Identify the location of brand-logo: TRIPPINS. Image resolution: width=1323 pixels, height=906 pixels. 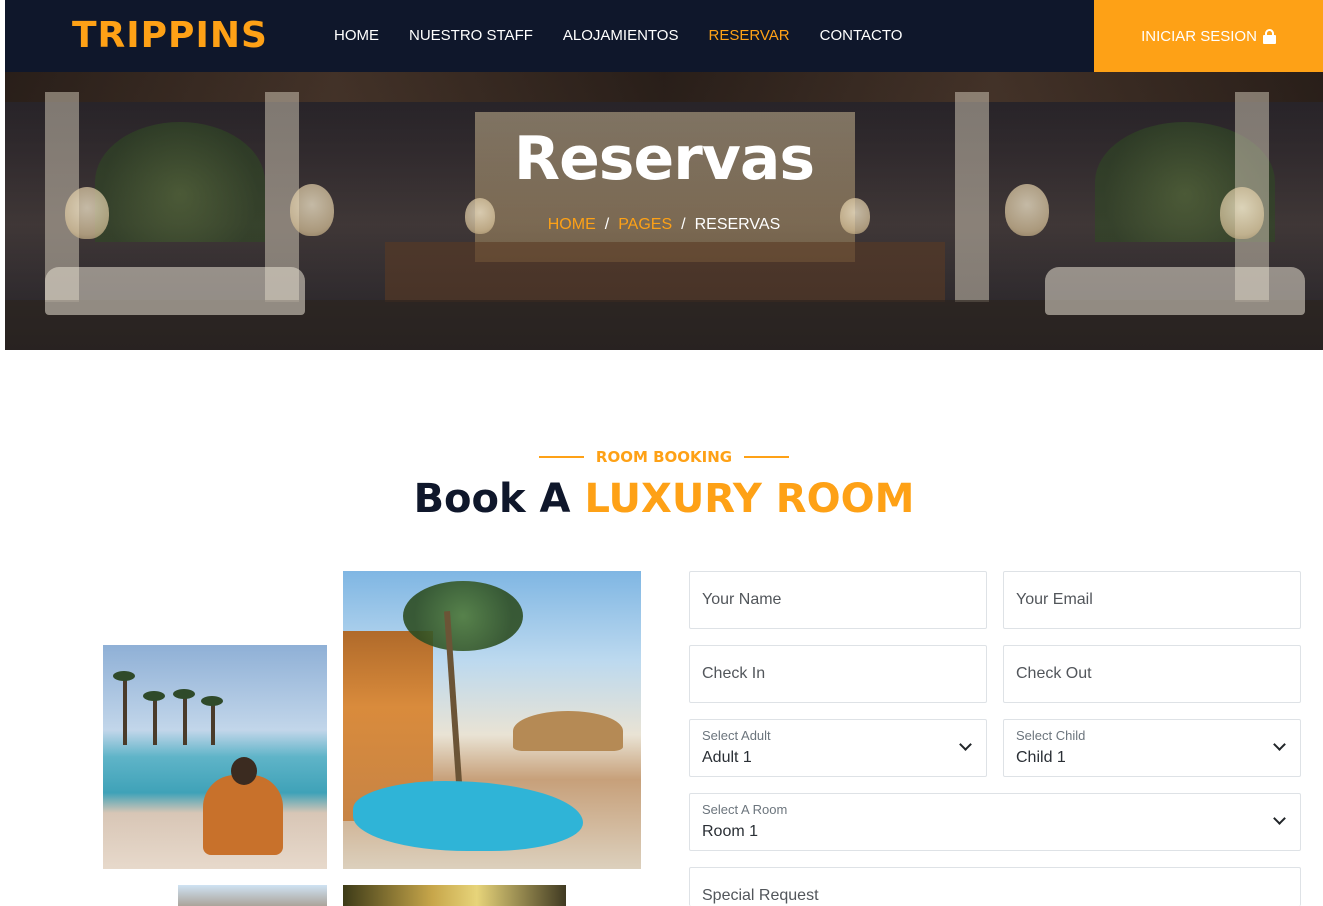
(170, 36).